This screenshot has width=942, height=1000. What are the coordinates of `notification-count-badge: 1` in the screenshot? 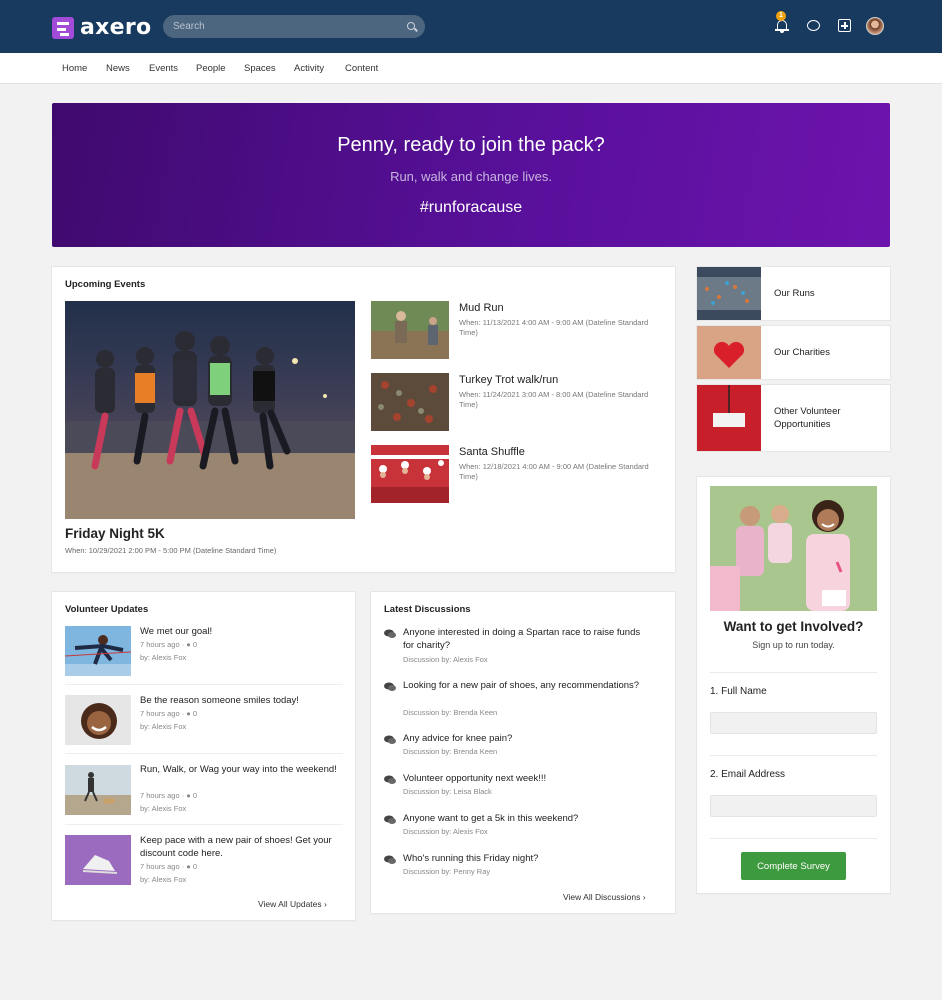 It's located at (781, 16).